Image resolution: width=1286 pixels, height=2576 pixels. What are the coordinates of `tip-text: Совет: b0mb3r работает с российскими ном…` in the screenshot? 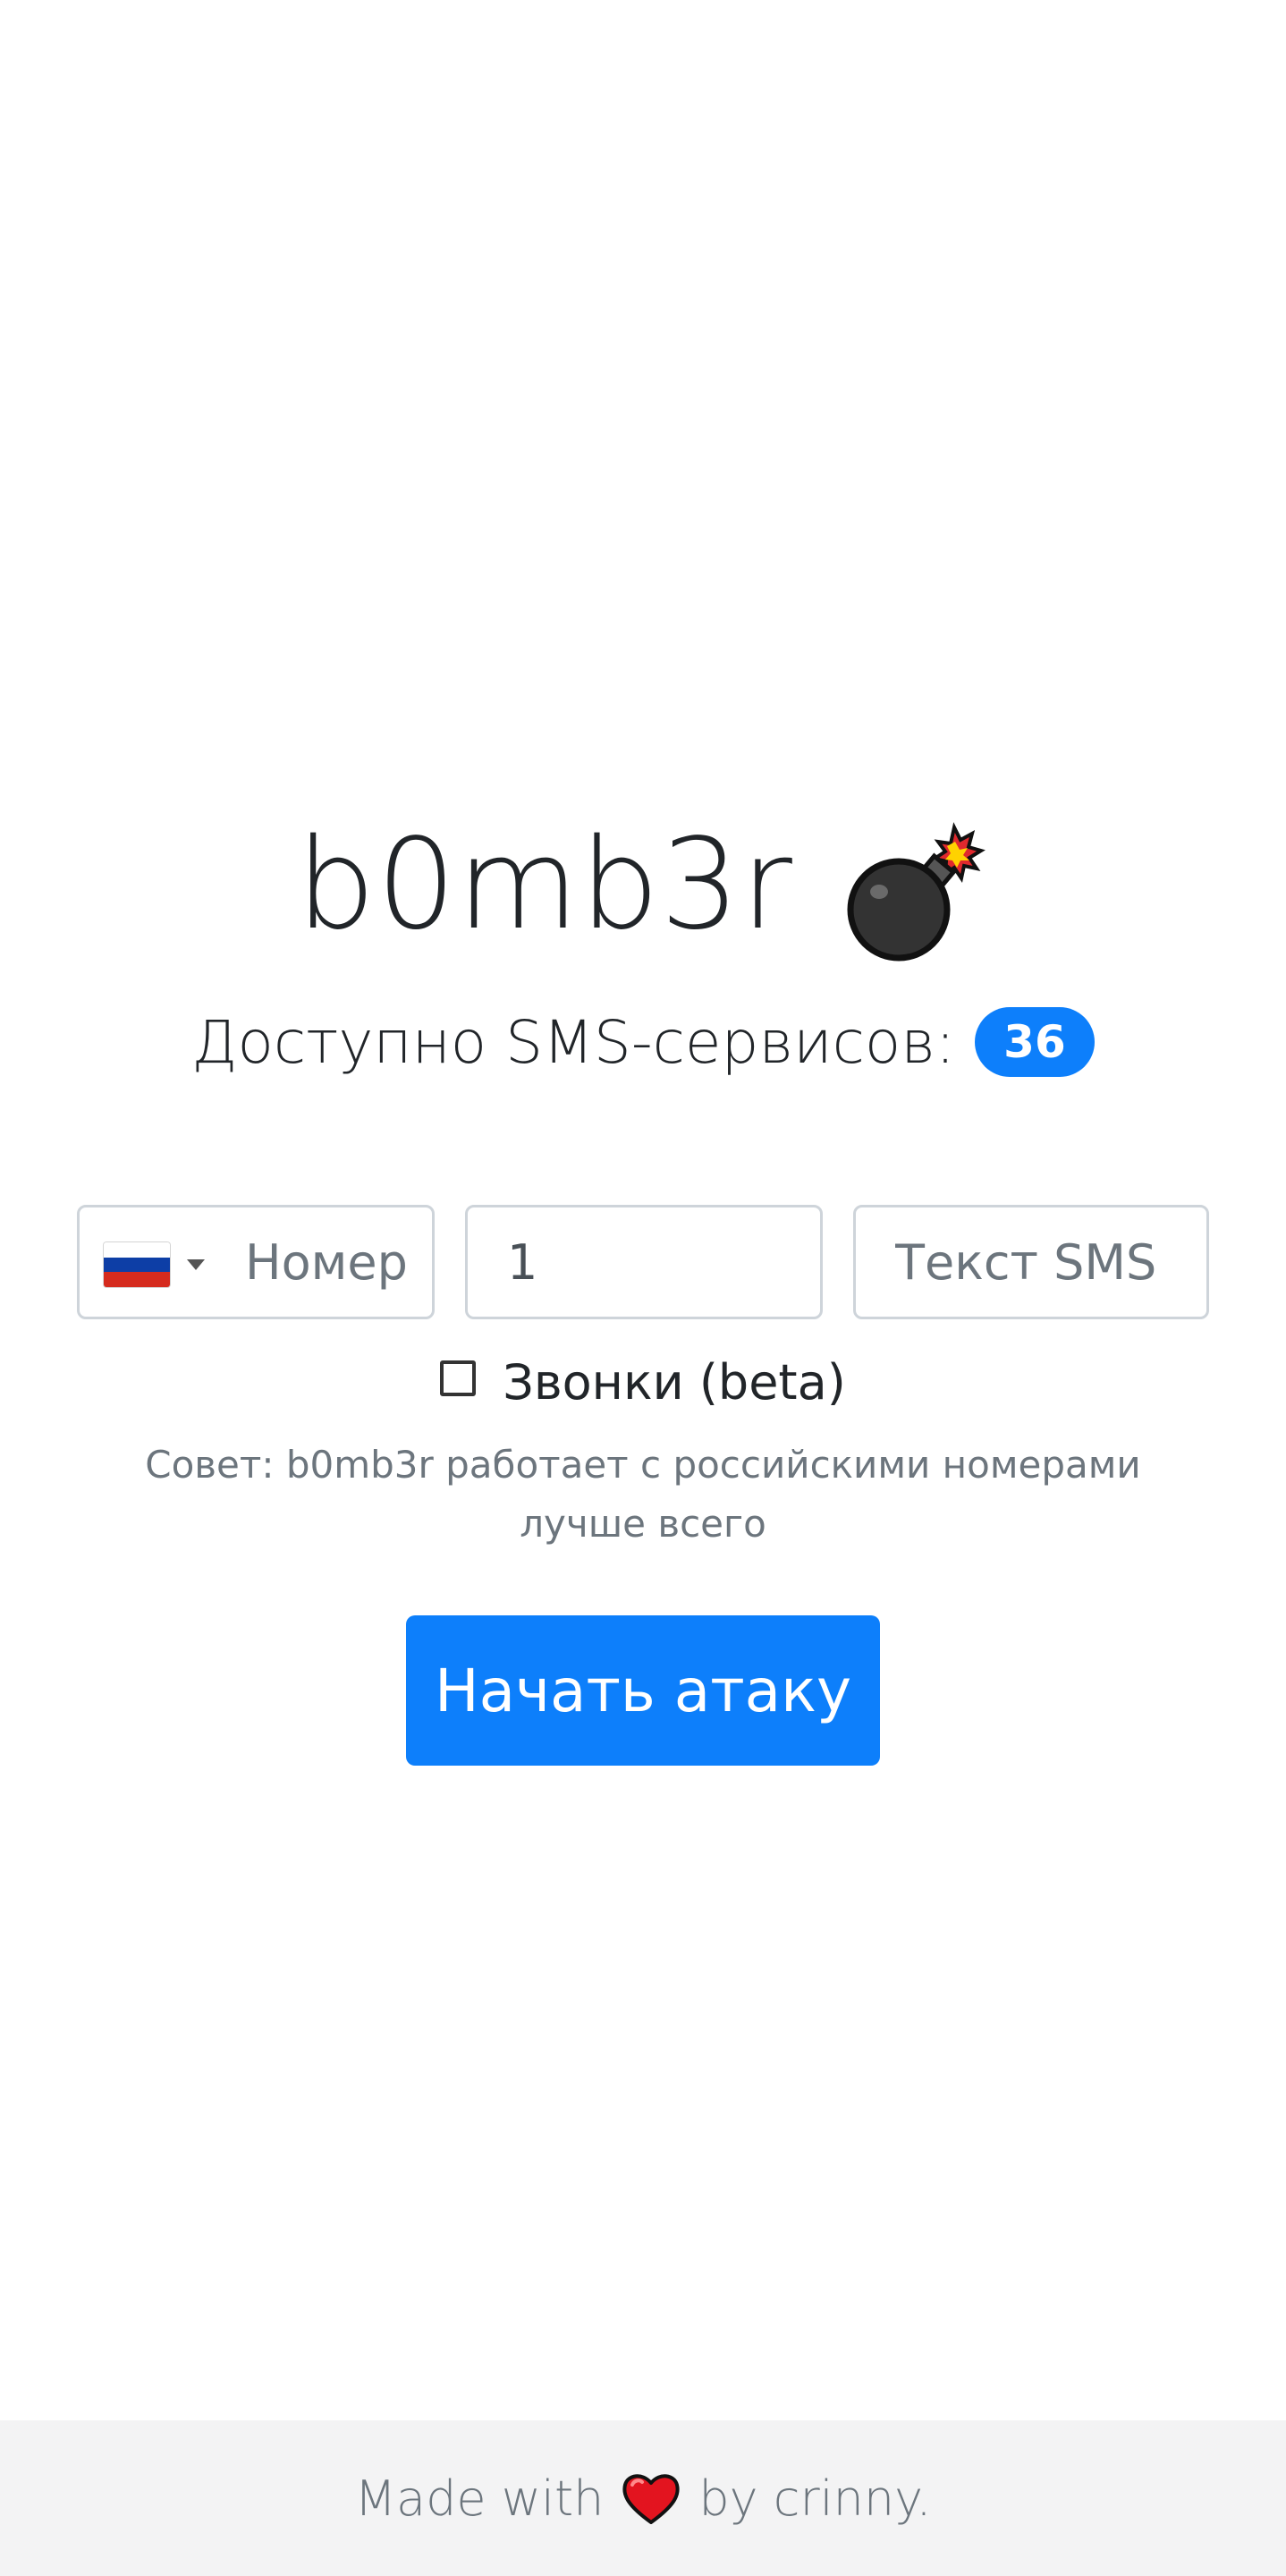 It's located at (643, 1494).